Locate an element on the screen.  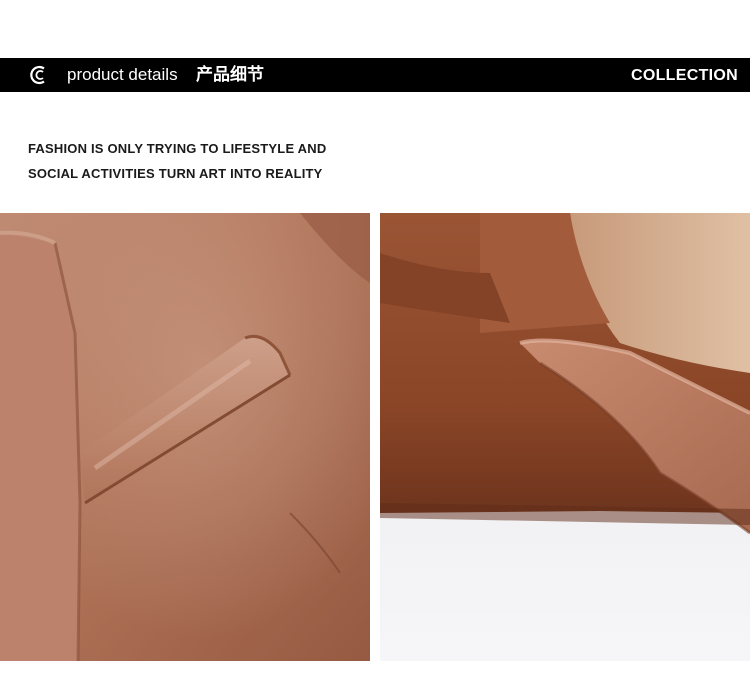
tagline-line-1: FASHION IS ONLY TRYING TO LIFESTYLE AND is located at coordinates (177, 148).